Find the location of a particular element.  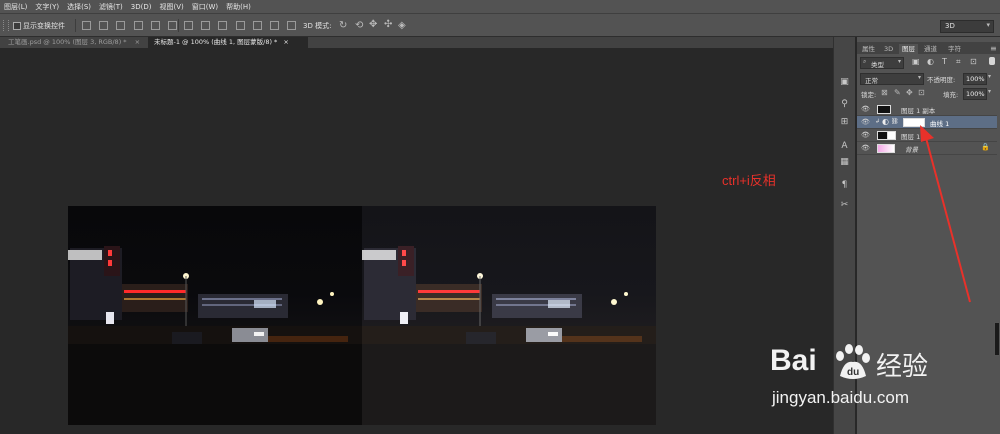

paw-icon: du is located at coordinates (853, 361).